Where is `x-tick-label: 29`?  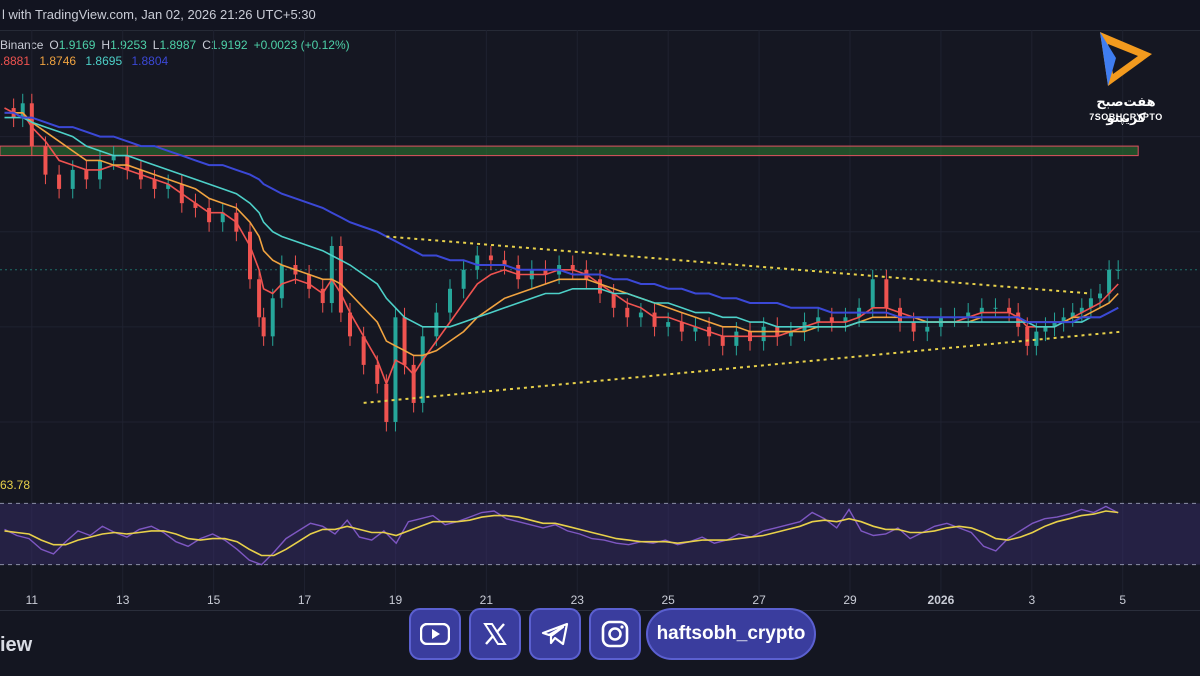 x-tick-label: 29 is located at coordinates (850, 600).